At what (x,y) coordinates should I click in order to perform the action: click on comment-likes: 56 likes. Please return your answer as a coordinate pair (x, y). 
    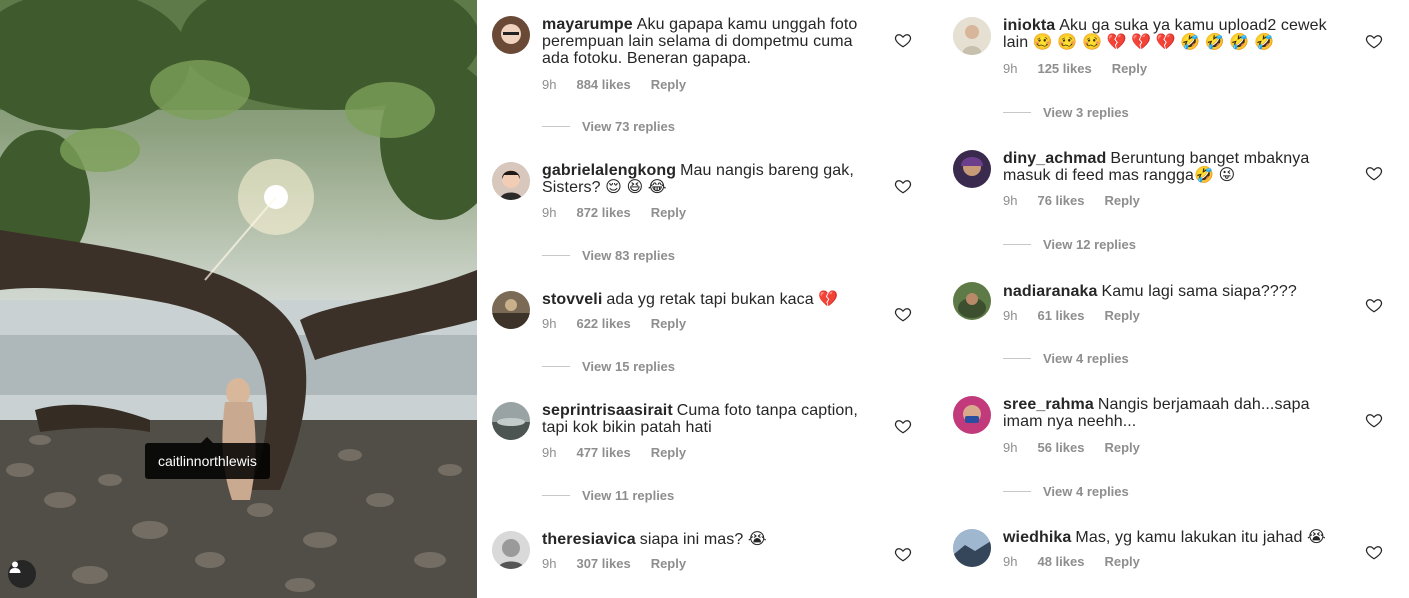
    Looking at the image, I should click on (1060, 447).